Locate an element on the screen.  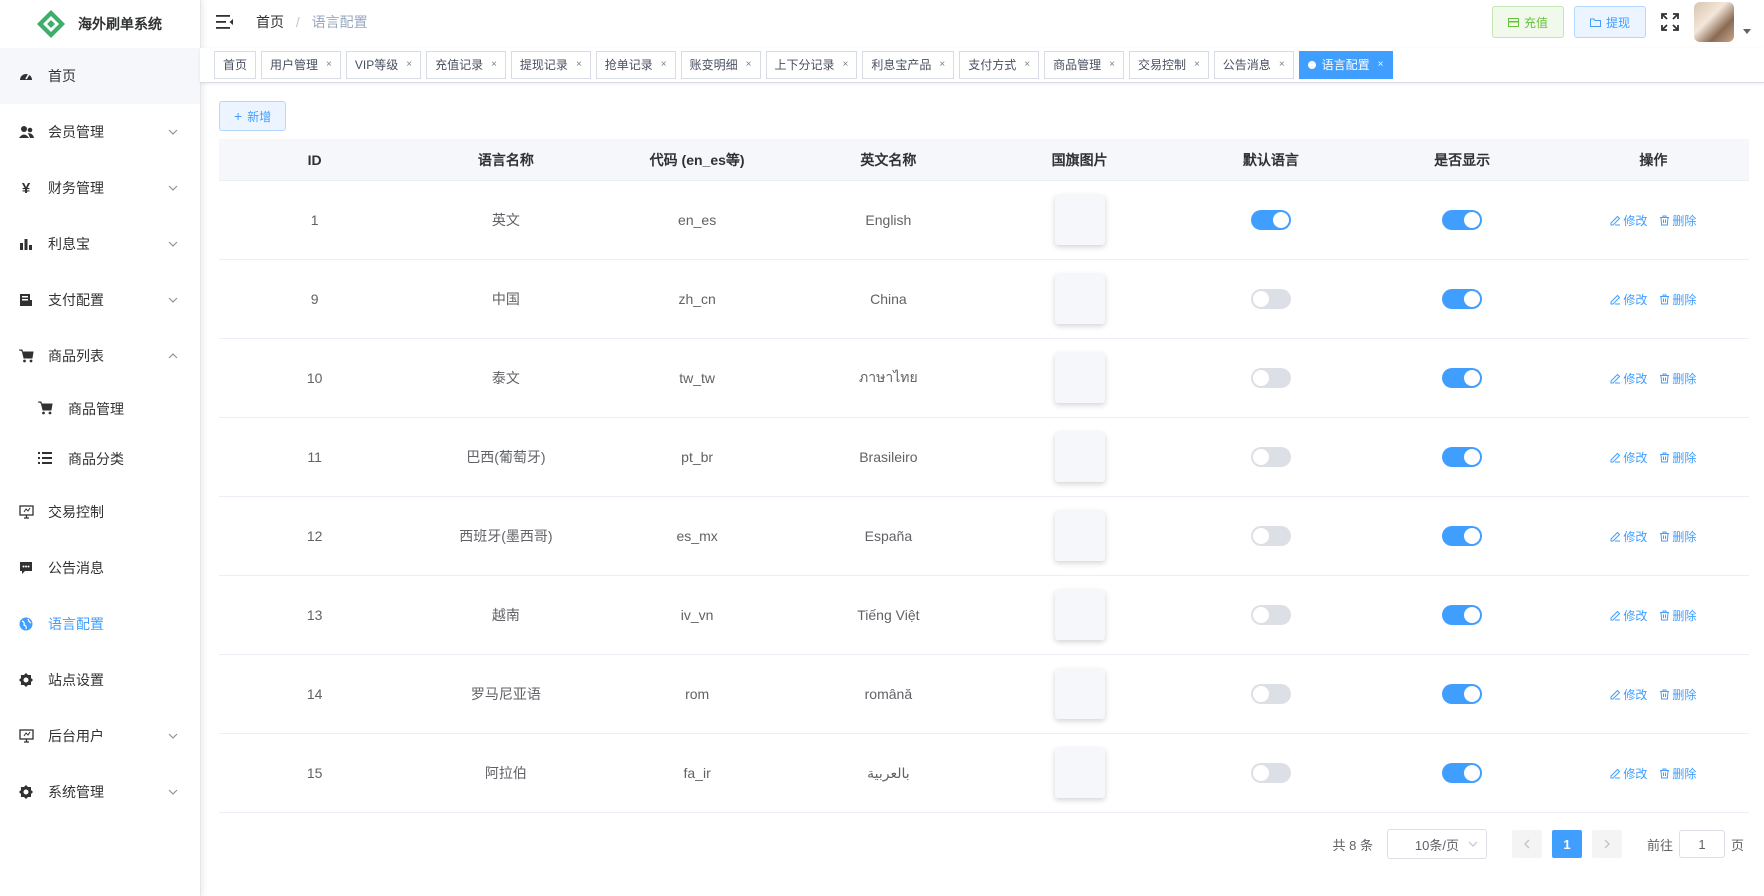
sidebar-item-trade-control: 交易控制 is located at coordinates (100, 512).